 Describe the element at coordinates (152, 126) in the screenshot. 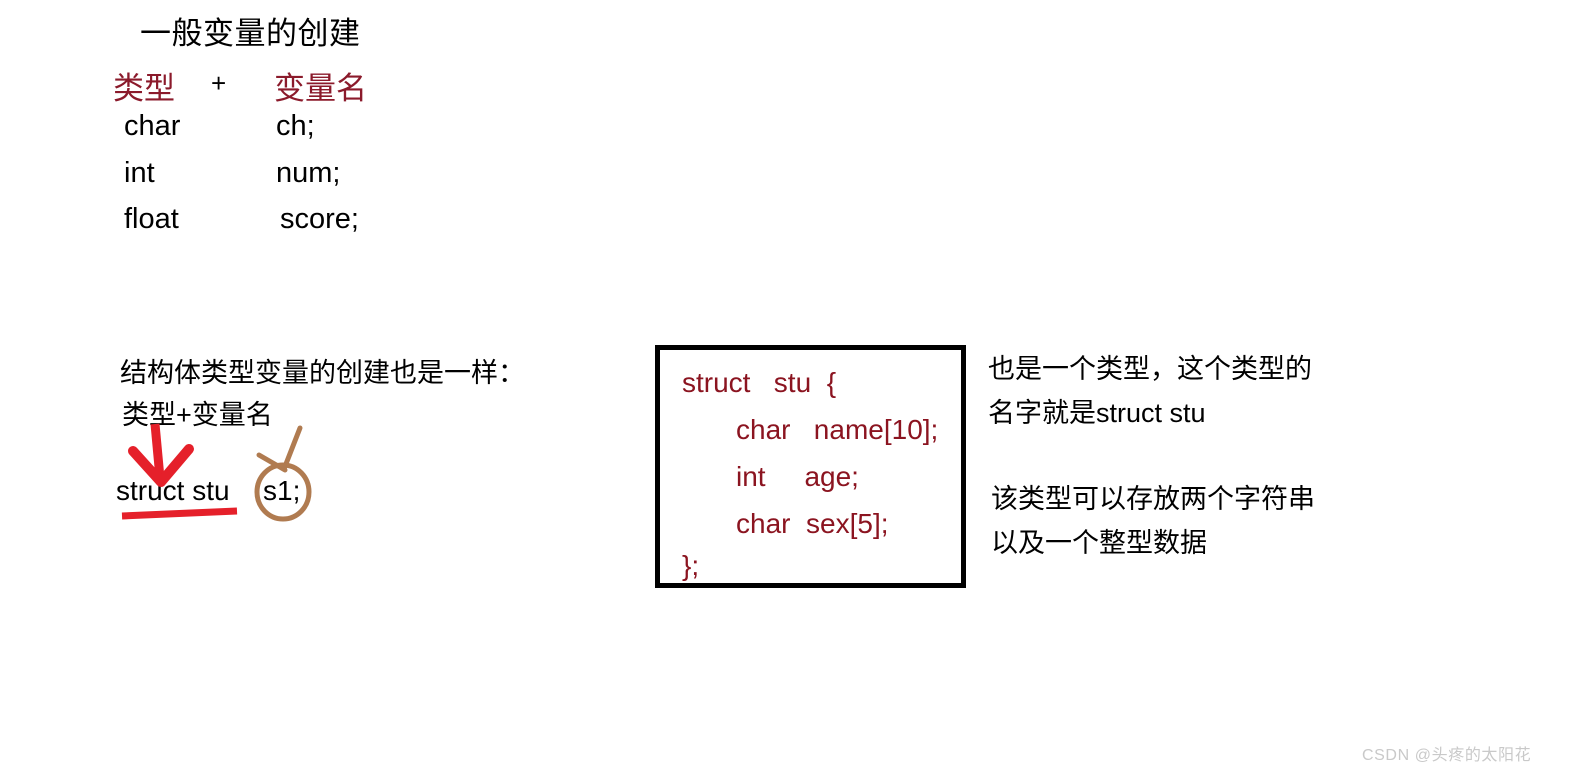

I see `declaration-type-char: char` at that location.